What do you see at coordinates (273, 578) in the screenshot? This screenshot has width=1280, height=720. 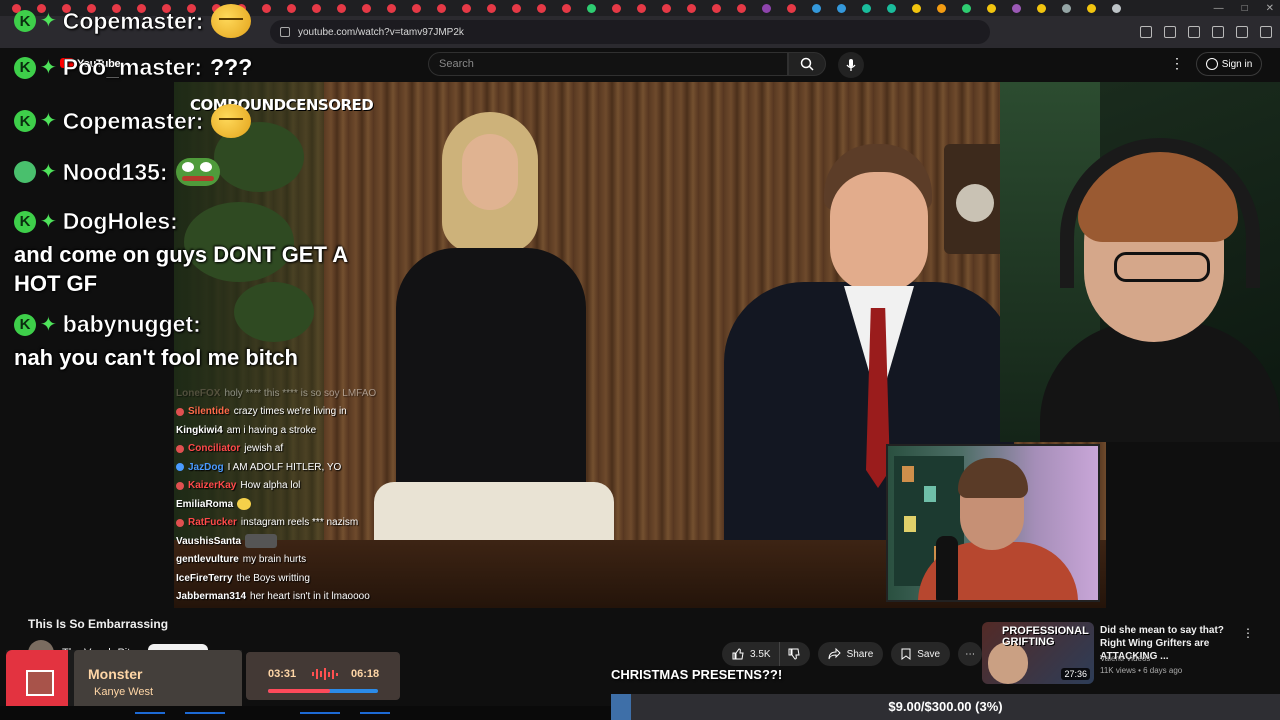 I see `small-chat-message: the Boys writting` at bounding box center [273, 578].